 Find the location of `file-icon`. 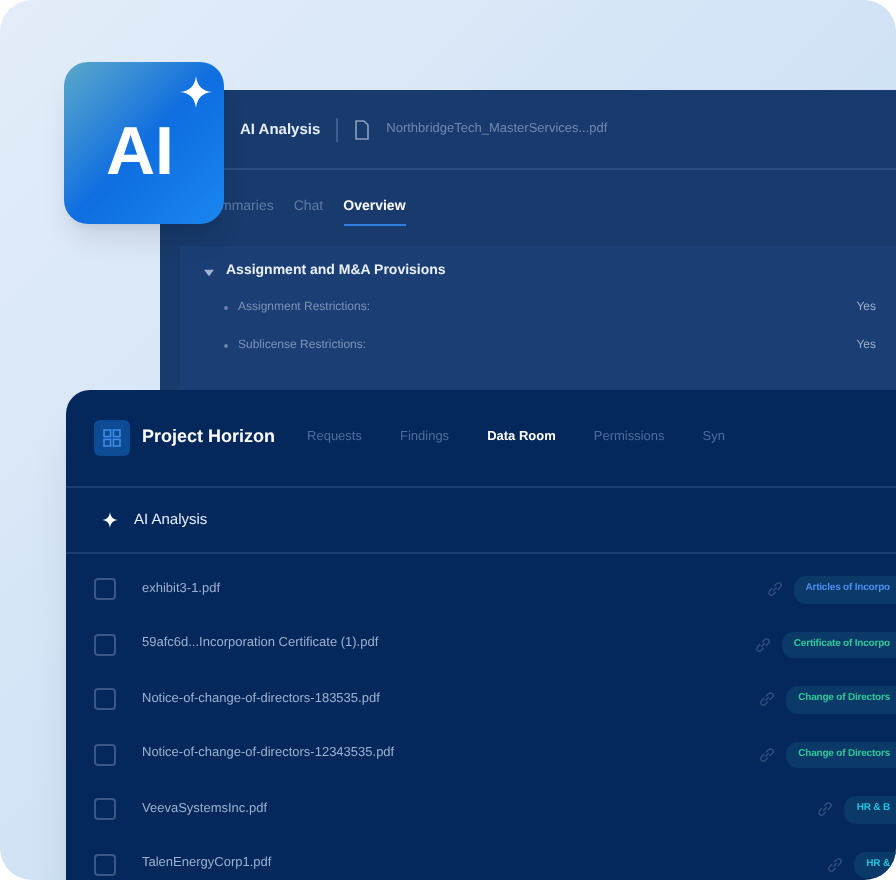

file-icon is located at coordinates (362, 129).